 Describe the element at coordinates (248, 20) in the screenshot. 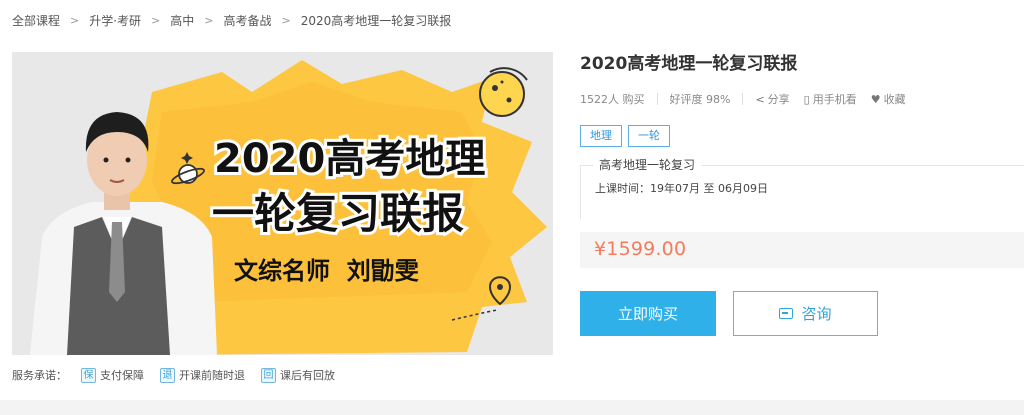

I see `breadcrumb-gaokao-prep: 高考备战` at that location.